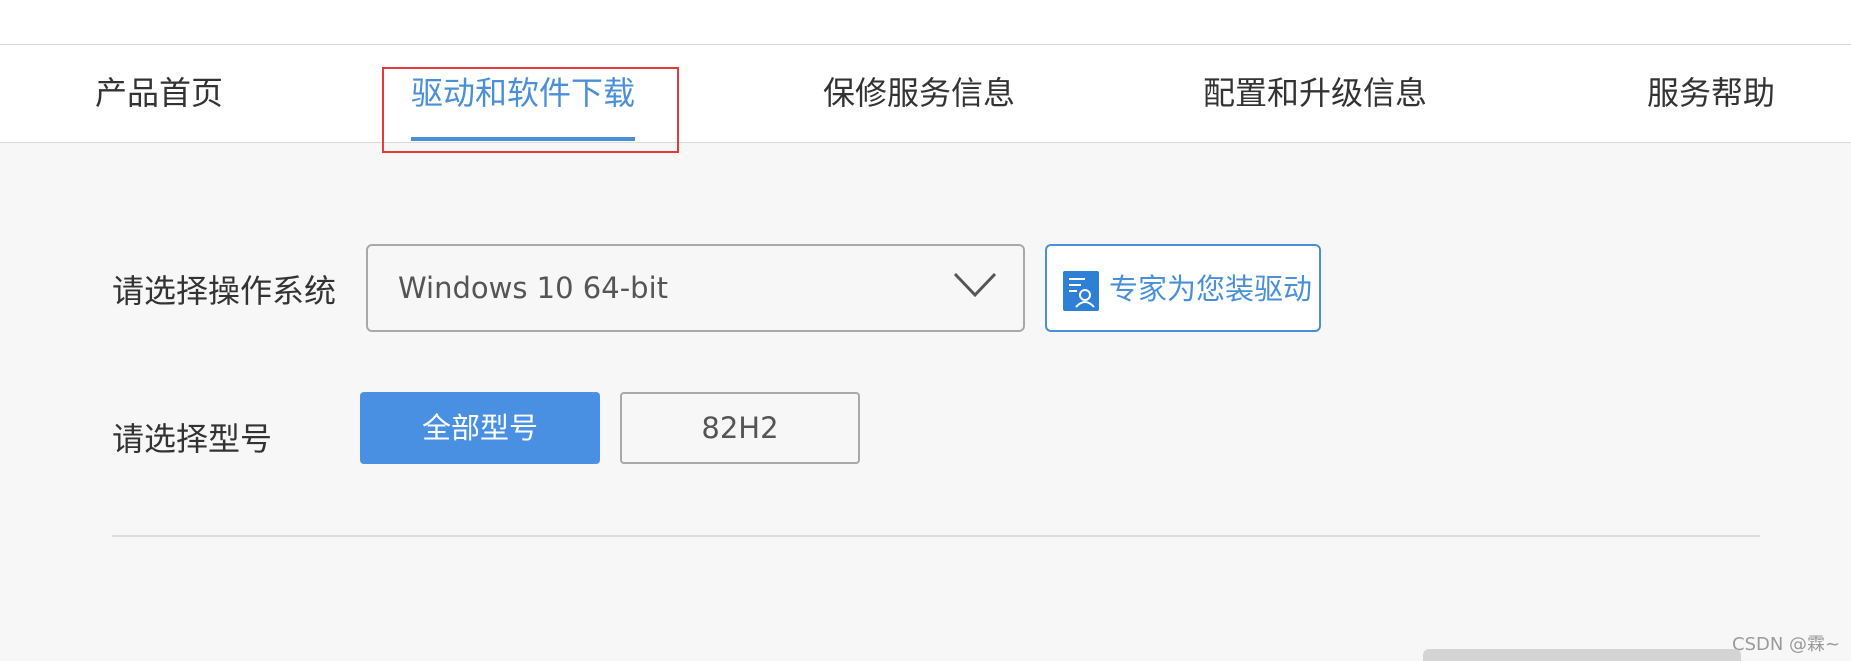 Image resolution: width=1851 pixels, height=661 pixels. What do you see at coordinates (480, 428) in the screenshot?
I see `all-models-button: 全部型号` at bounding box center [480, 428].